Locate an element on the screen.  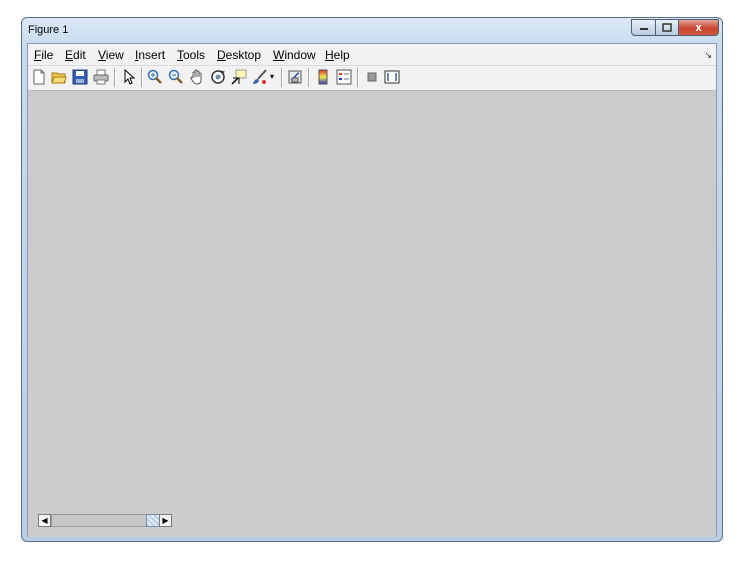
new-figure-icon is located at coordinates (39, 77).